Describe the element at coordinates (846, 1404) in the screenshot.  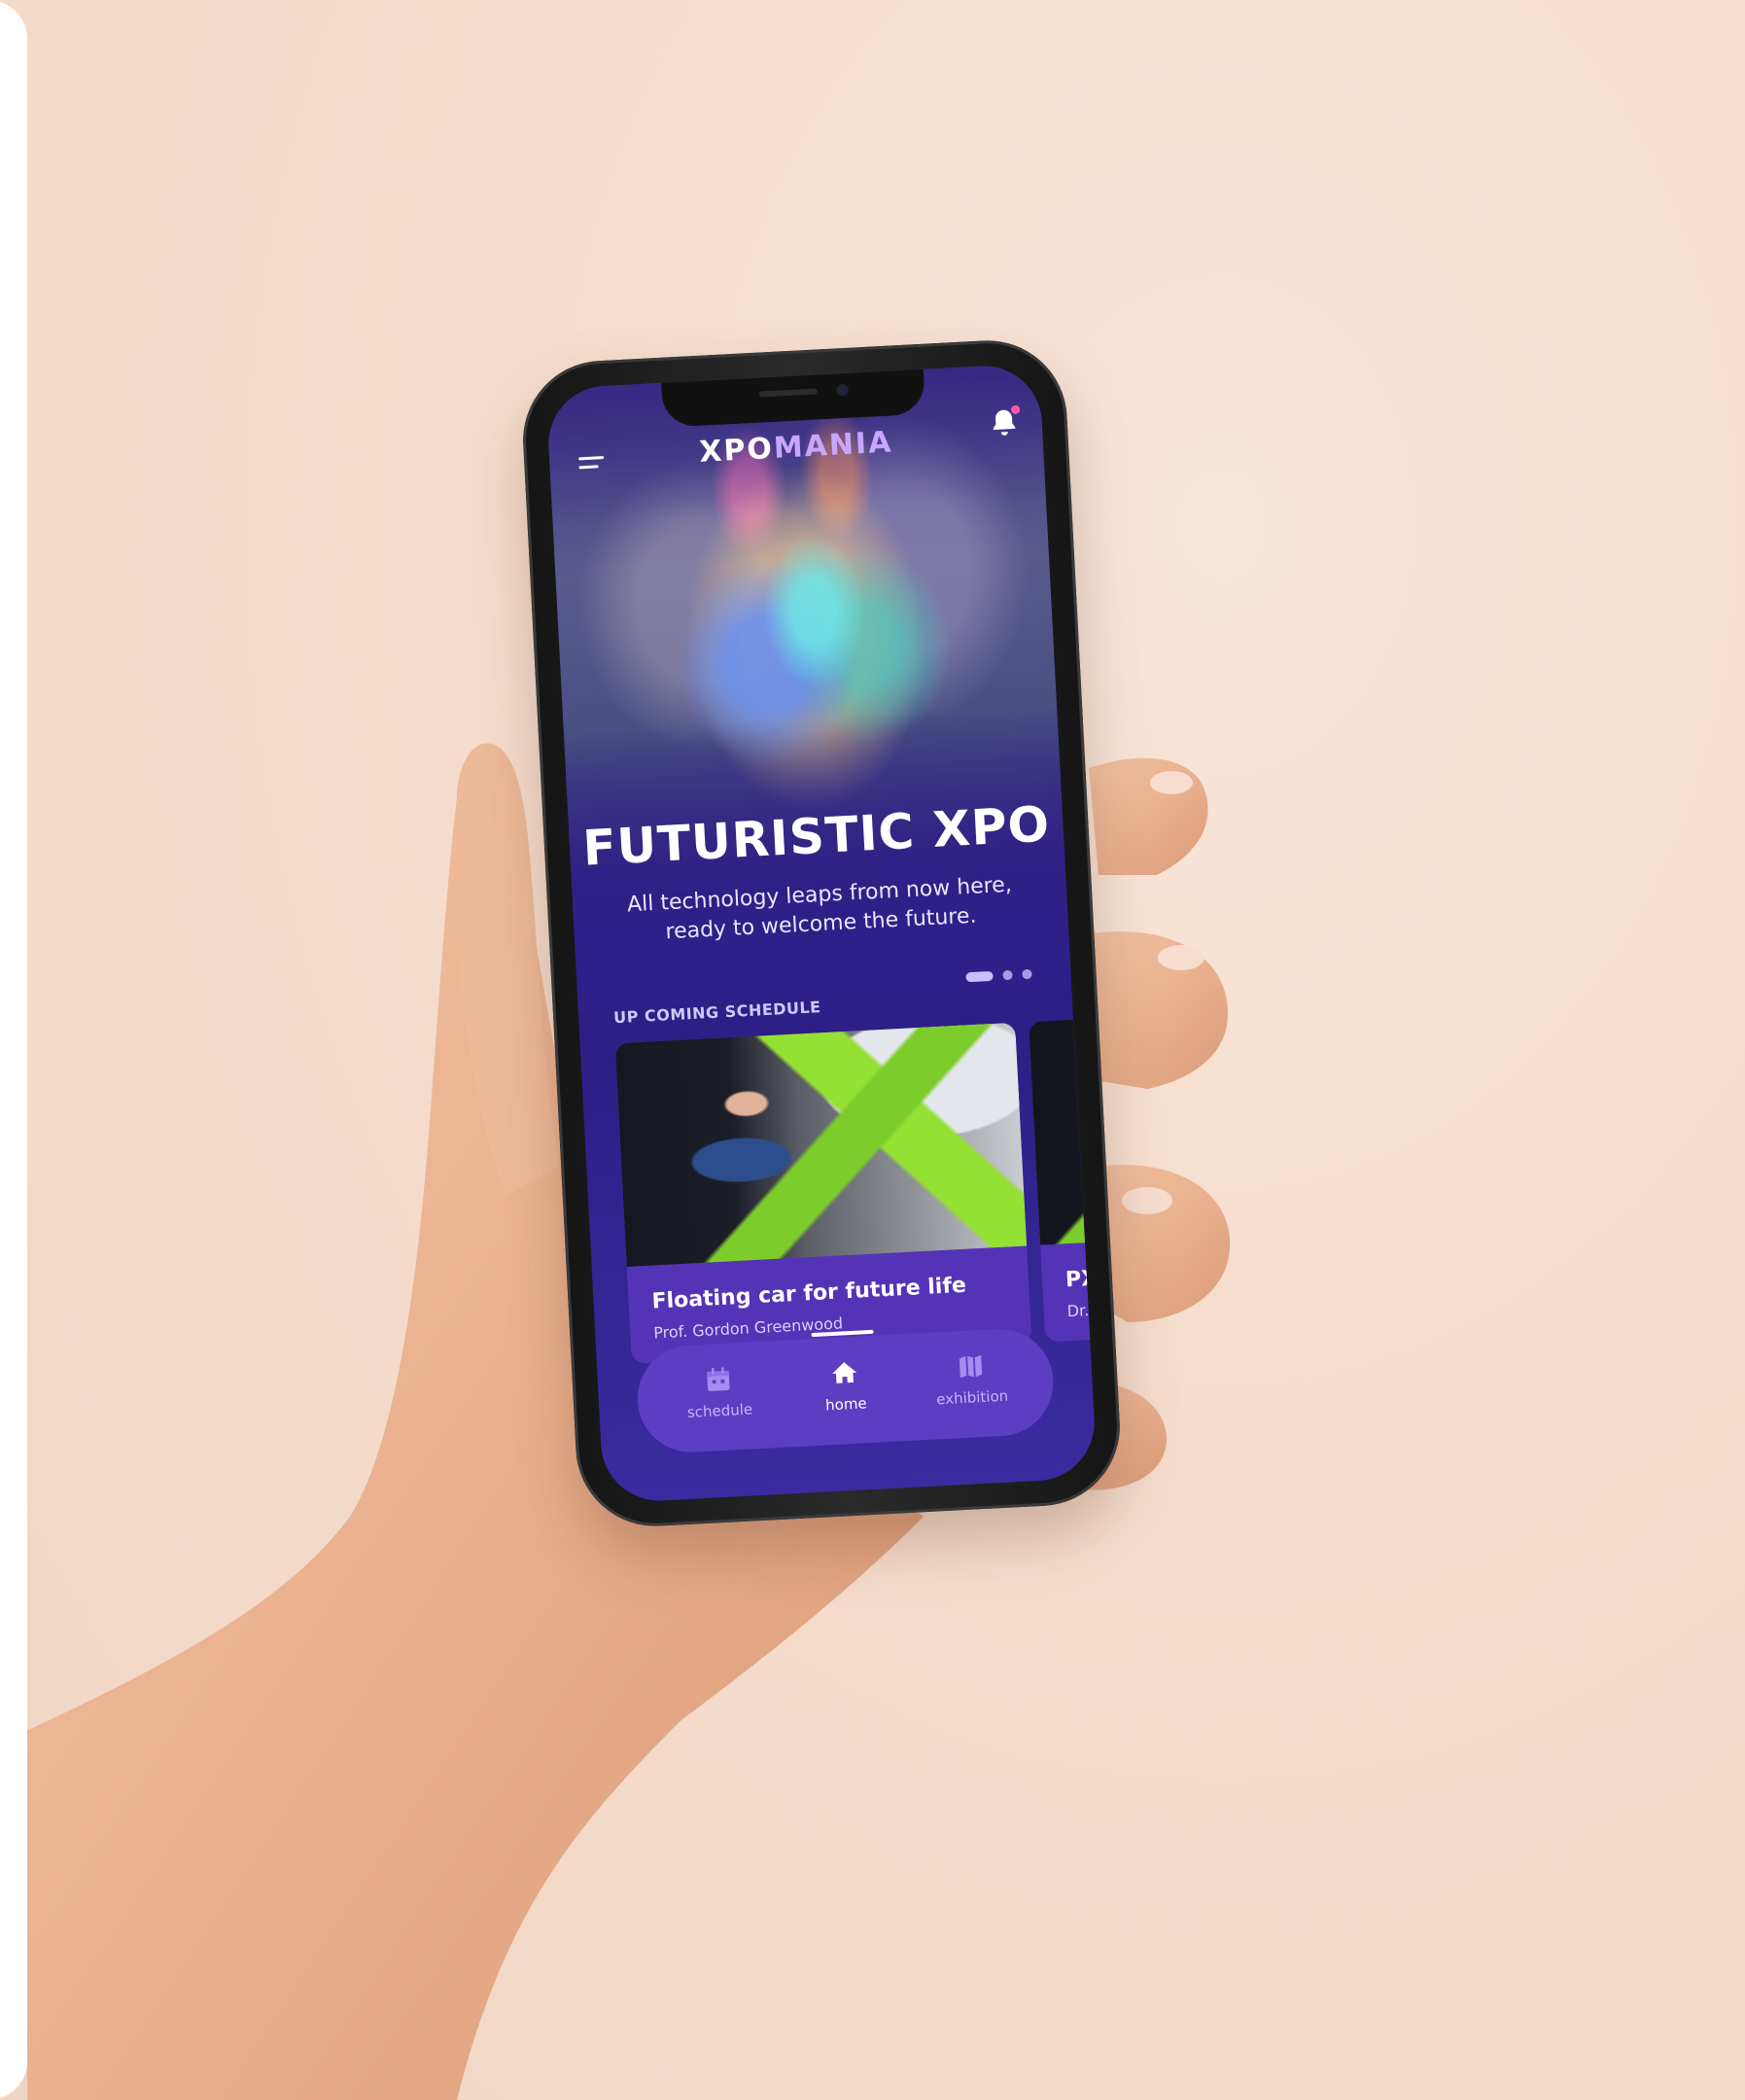
I see `nav-label: home` at that location.